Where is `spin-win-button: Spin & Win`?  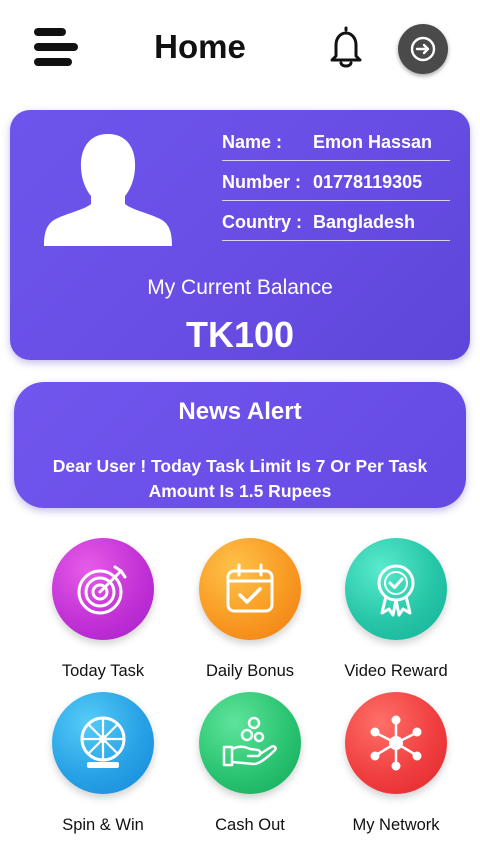
spin-win-button: Spin & Win is located at coordinates (100, 763).